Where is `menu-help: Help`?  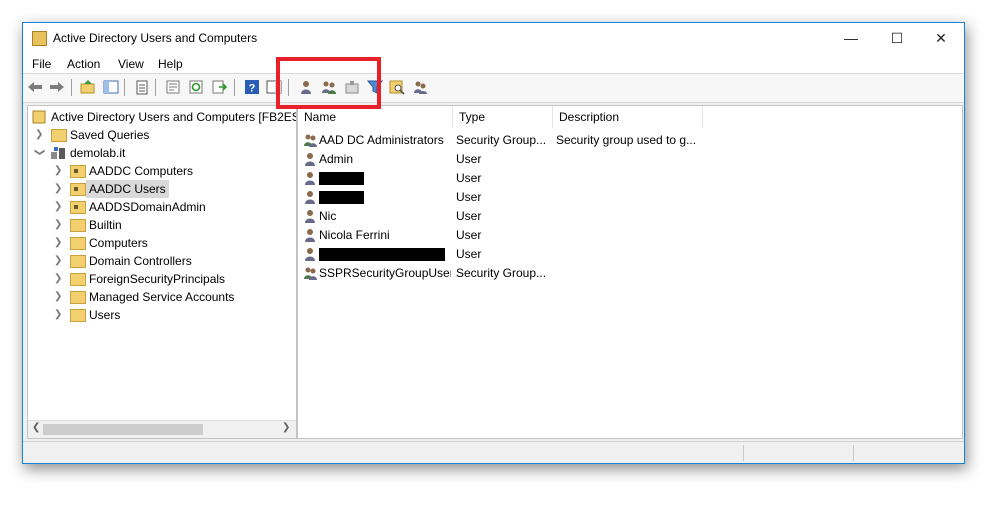
menu-help: Help is located at coordinates (170, 64).